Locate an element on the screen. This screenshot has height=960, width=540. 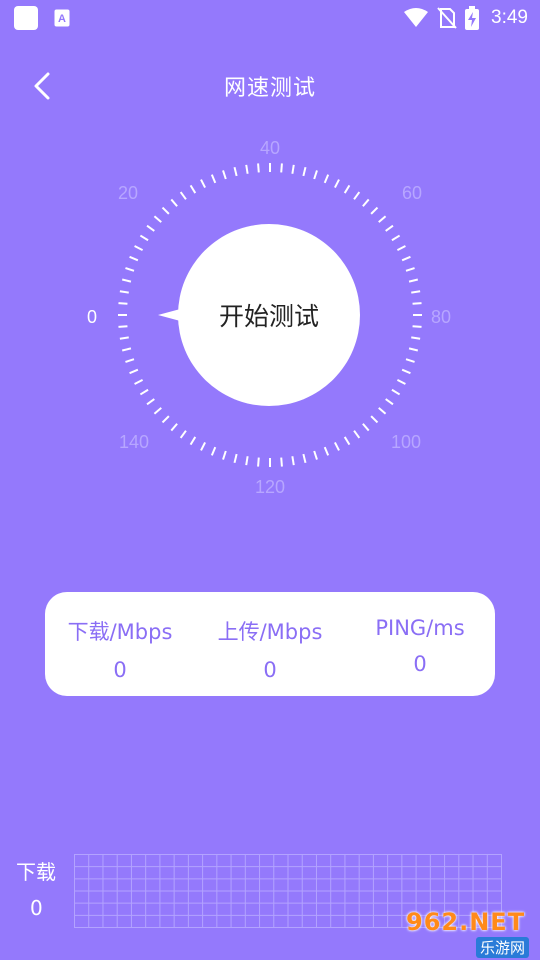
gauge-label-60: 60 is located at coordinates (412, 193).